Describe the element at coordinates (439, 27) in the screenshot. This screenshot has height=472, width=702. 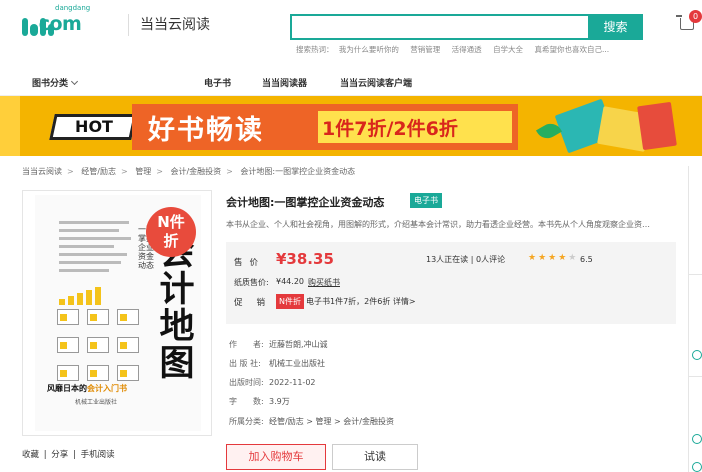
I see `search-input` at that location.